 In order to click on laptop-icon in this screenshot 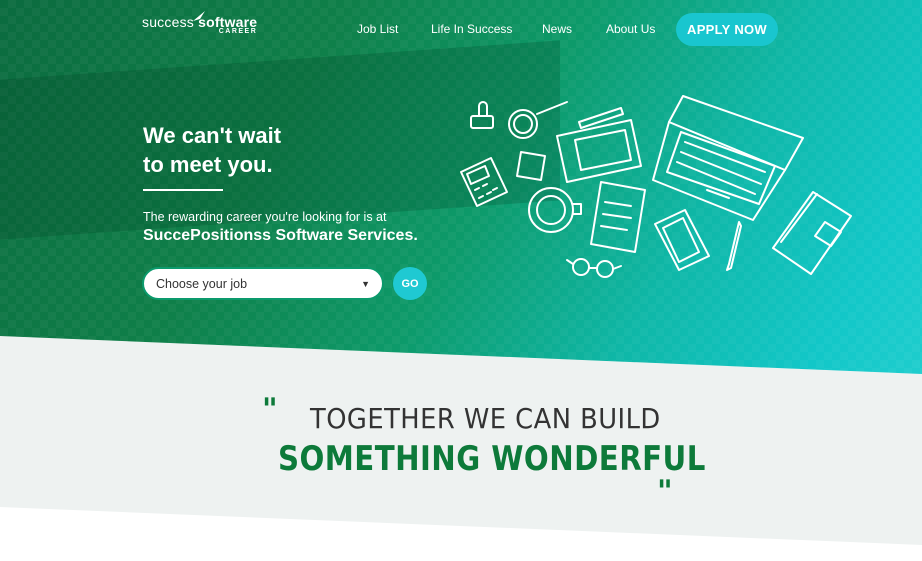, I will do `click(728, 158)`.